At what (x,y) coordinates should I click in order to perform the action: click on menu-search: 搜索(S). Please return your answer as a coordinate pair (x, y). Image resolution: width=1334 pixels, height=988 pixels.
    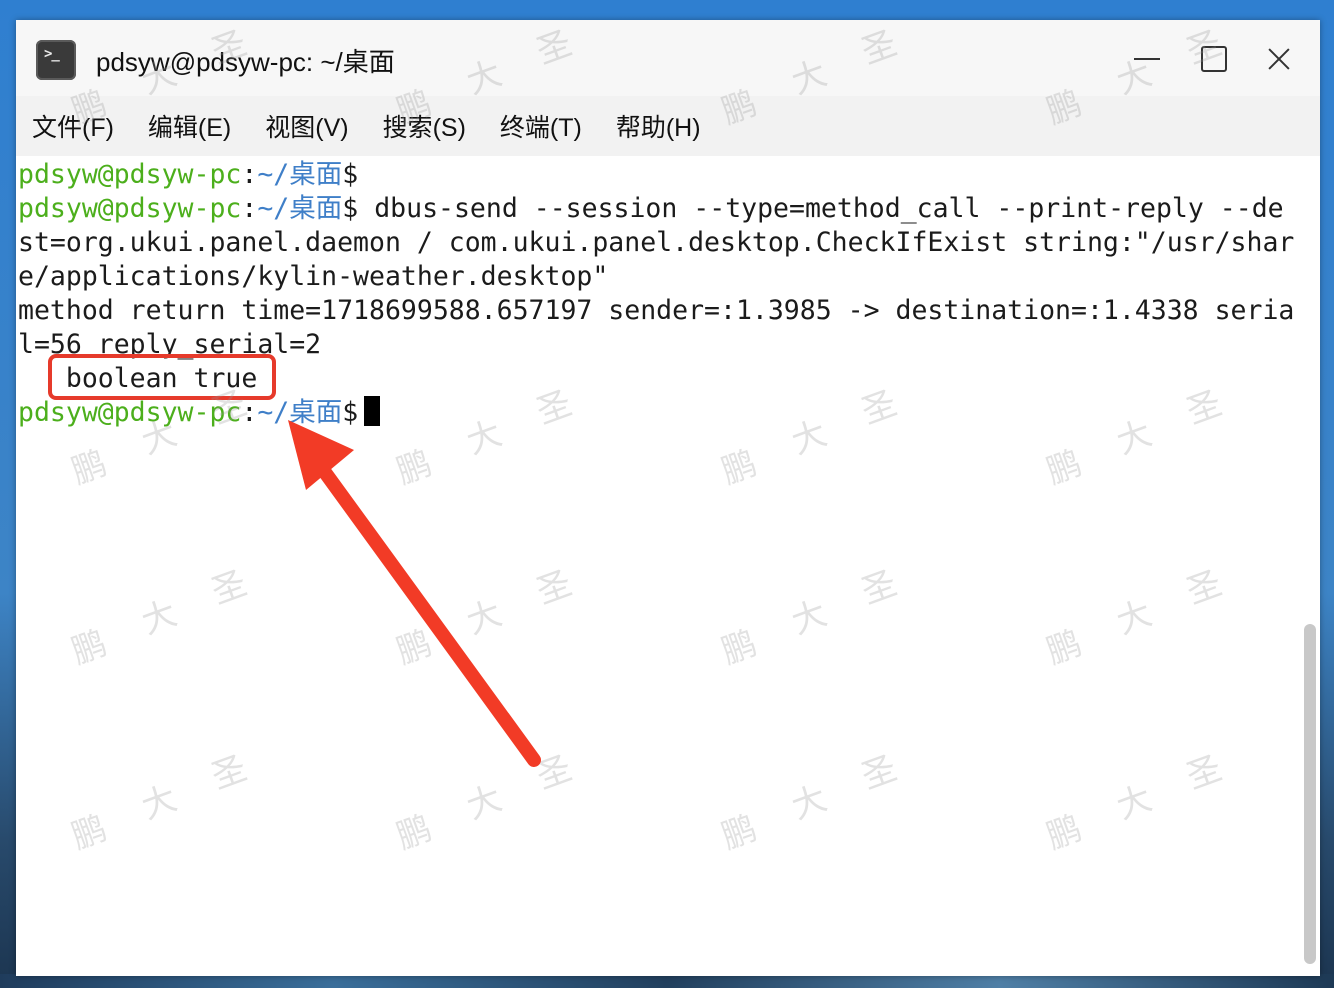
    Looking at the image, I should click on (424, 126).